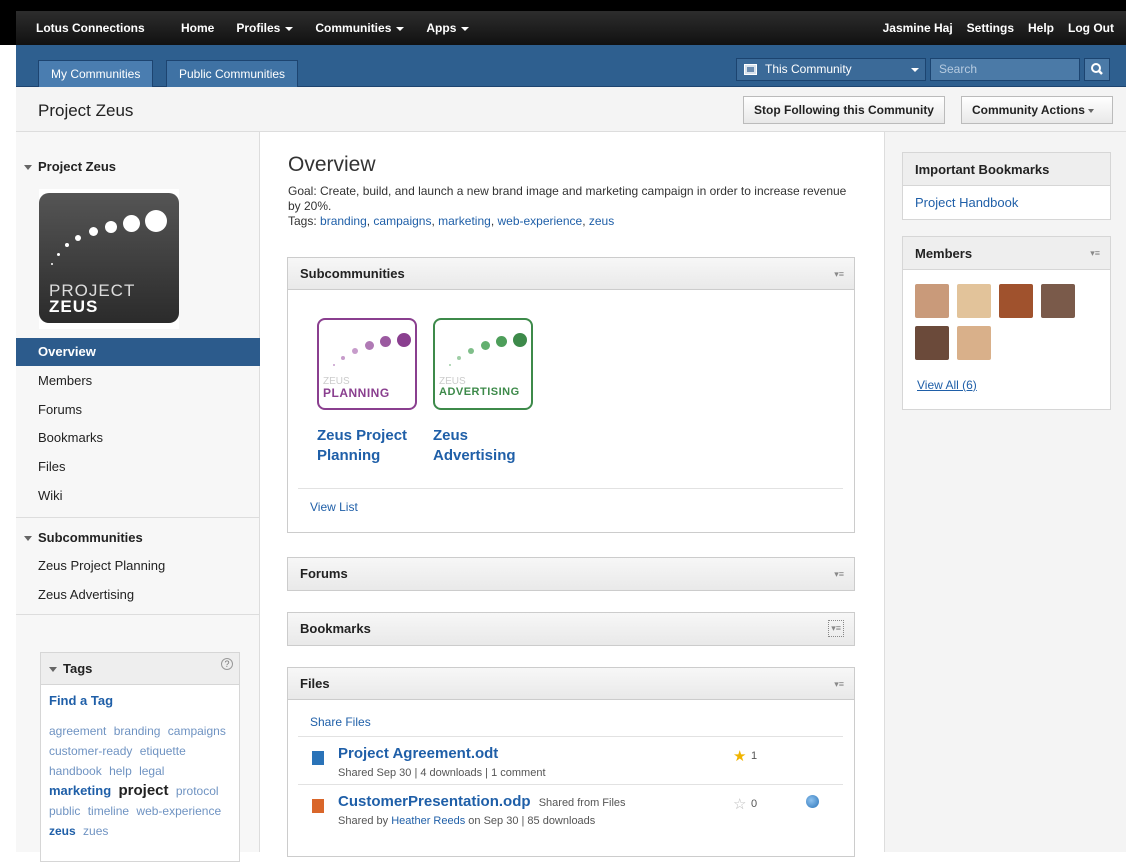 The height and width of the screenshot is (862, 1126). Describe the element at coordinates (75, 771) in the screenshot. I see `tag-link: handbook` at that location.